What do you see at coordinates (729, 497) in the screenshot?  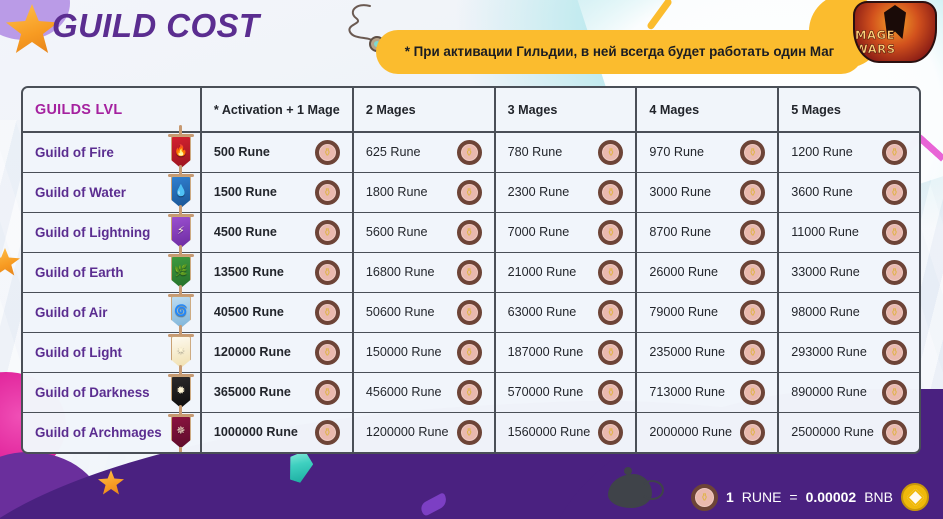 I see `rate-amount: 1` at bounding box center [729, 497].